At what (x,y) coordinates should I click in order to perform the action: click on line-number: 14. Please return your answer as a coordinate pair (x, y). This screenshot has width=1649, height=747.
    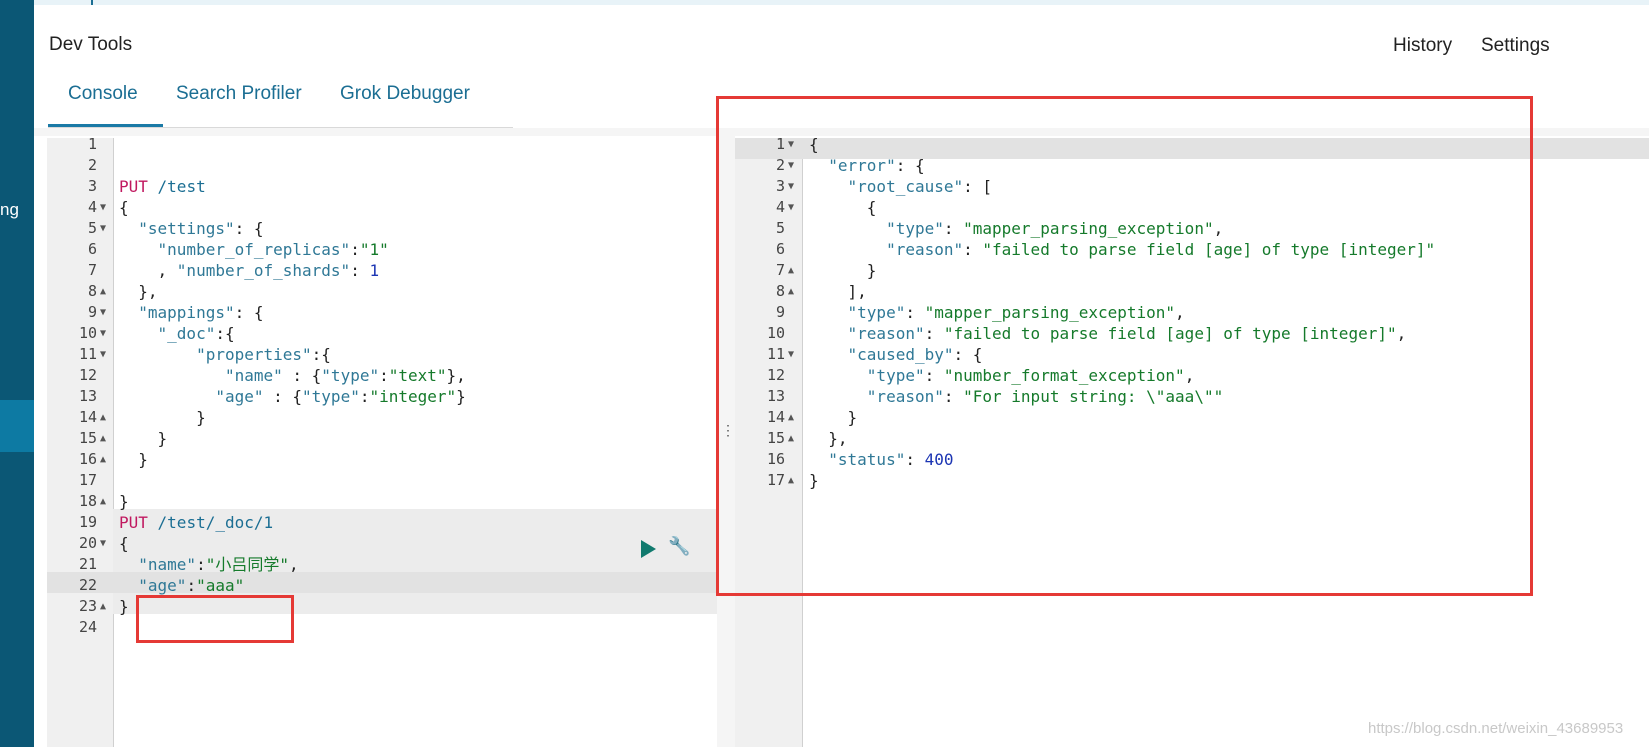
    Looking at the image, I should click on (87, 417).